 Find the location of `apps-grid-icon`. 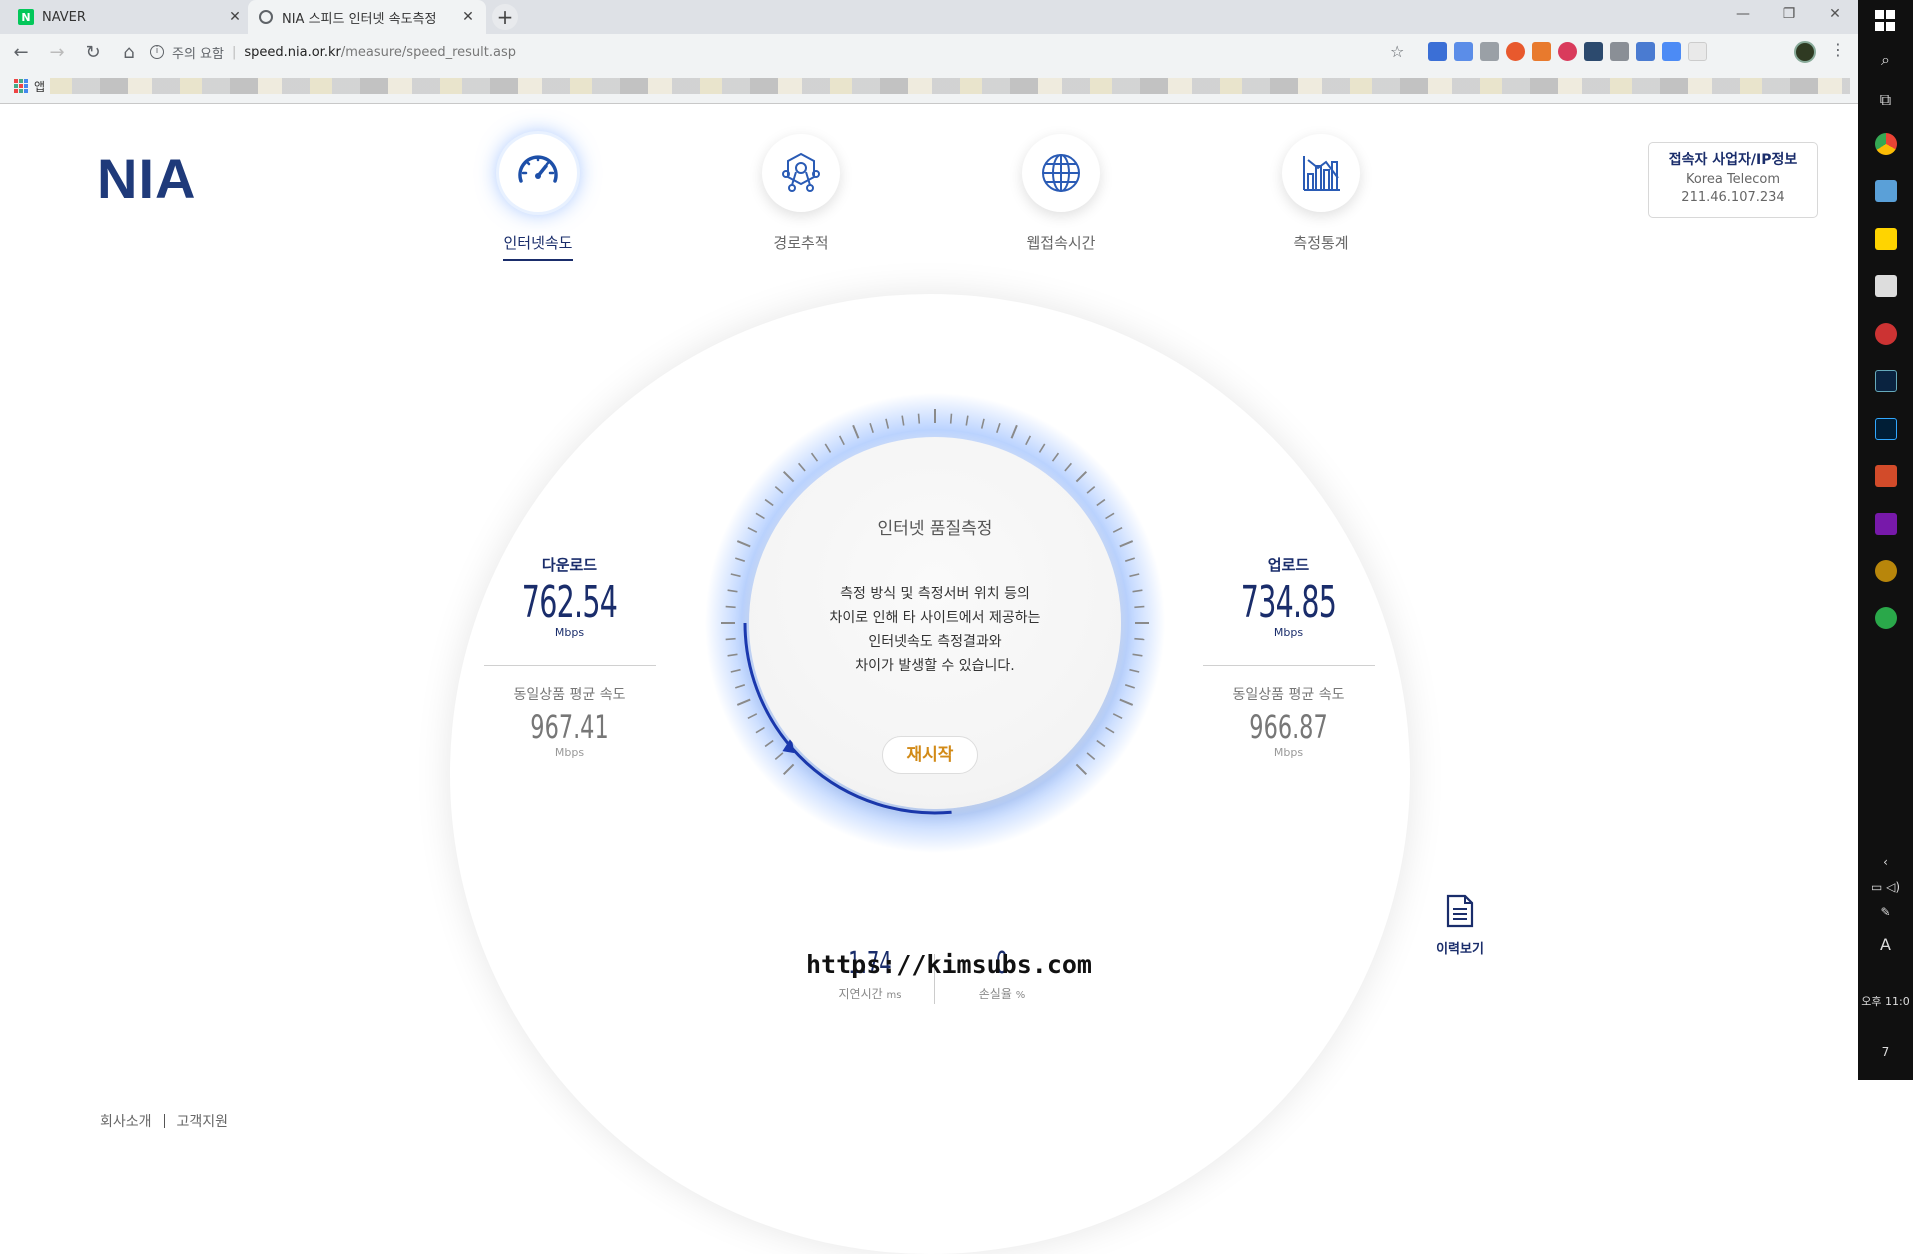

apps-grid-icon is located at coordinates (21, 86).